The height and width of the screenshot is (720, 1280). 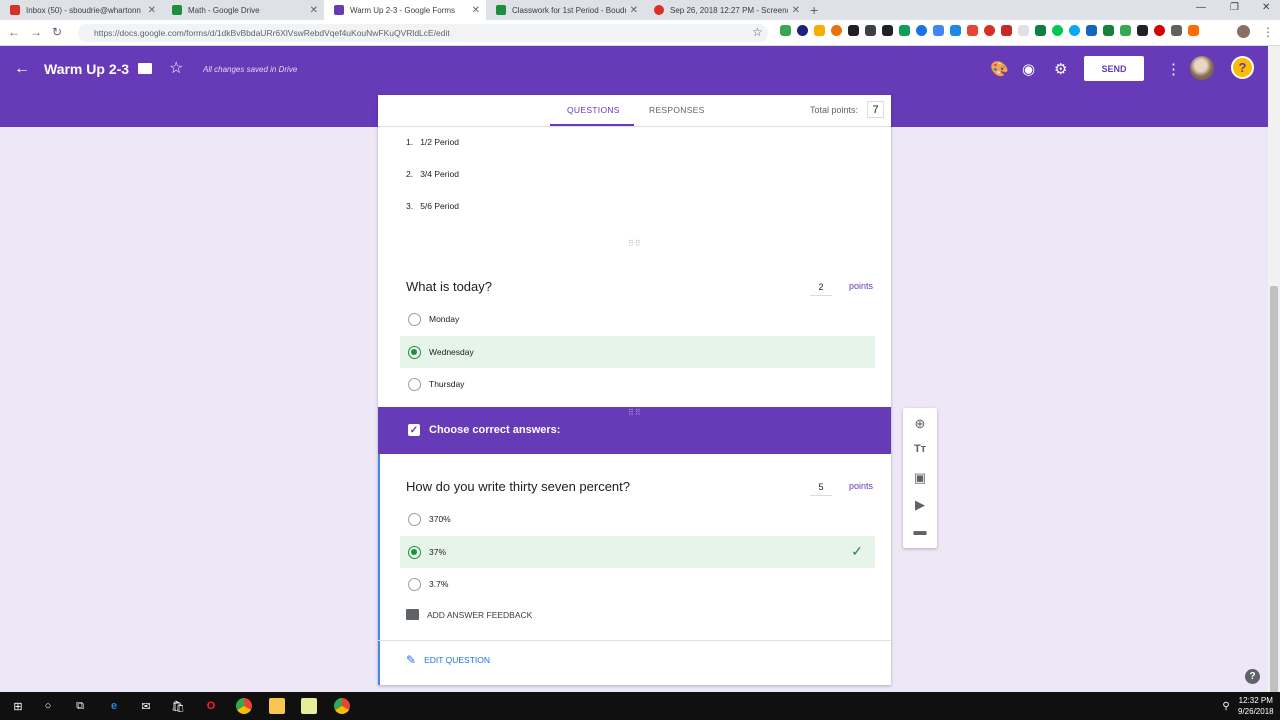 What do you see at coordinates (821, 289) in the screenshot?
I see `points-input: 2` at bounding box center [821, 289].